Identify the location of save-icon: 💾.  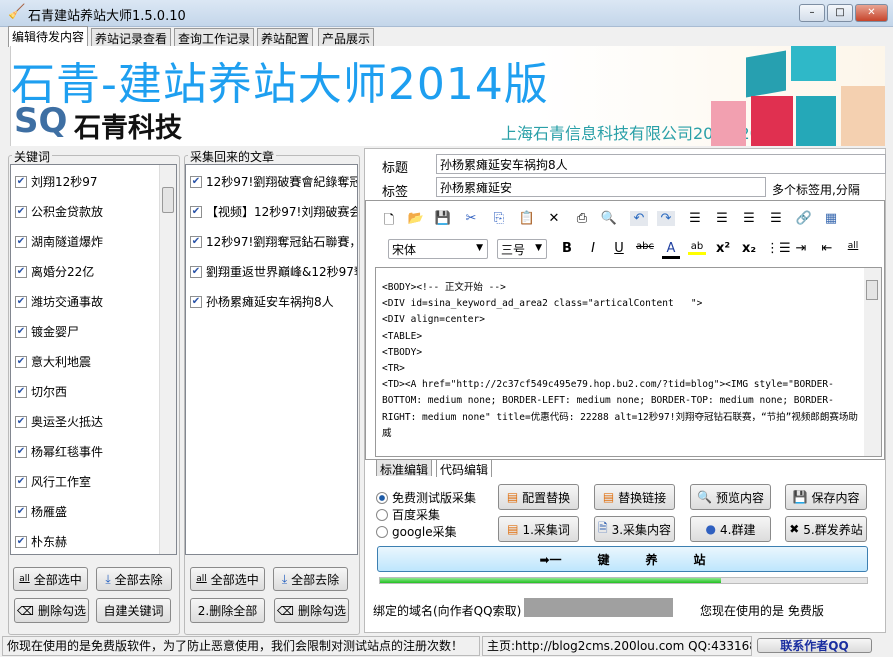
(443, 218).